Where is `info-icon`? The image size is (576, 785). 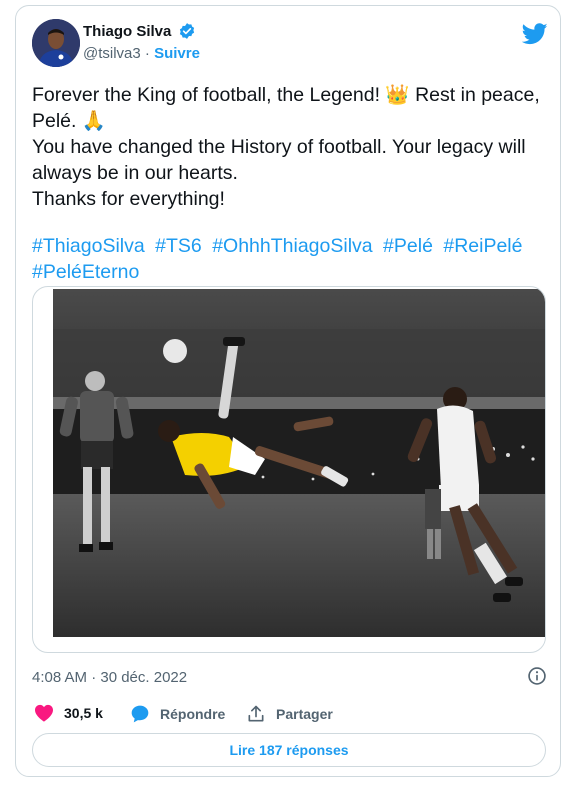 info-icon is located at coordinates (537, 676).